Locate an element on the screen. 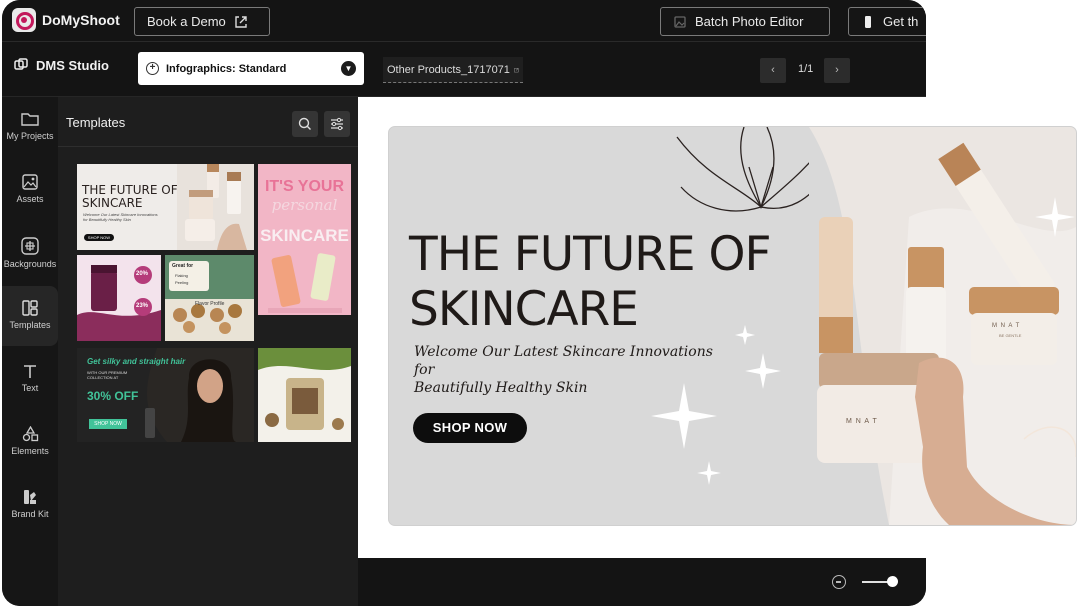 This screenshot has width=1080, height=608. folder-icon is located at coordinates (30, 119).